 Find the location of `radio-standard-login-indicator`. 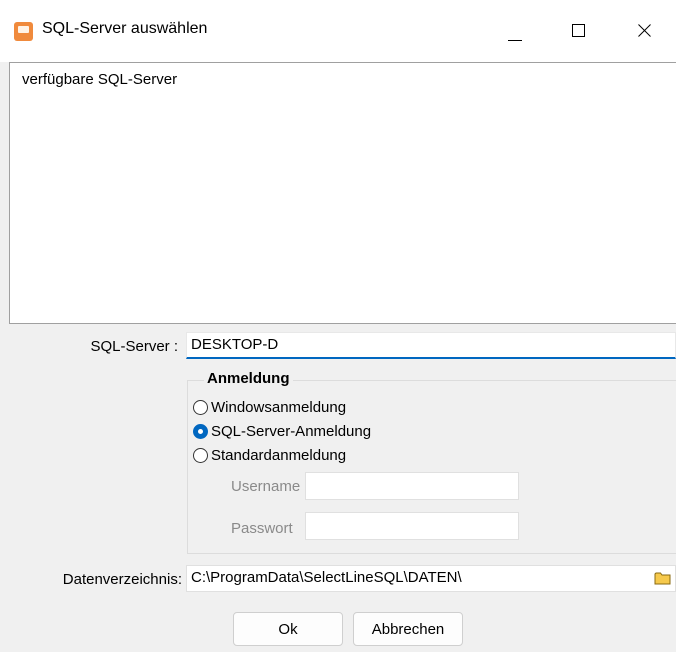

radio-standard-login-indicator is located at coordinates (200, 455).